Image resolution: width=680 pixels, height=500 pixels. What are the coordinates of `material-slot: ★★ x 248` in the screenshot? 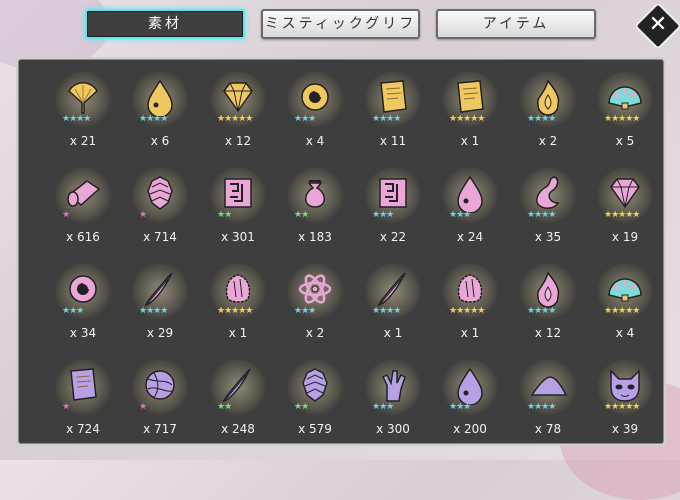 It's located at (239, 398).